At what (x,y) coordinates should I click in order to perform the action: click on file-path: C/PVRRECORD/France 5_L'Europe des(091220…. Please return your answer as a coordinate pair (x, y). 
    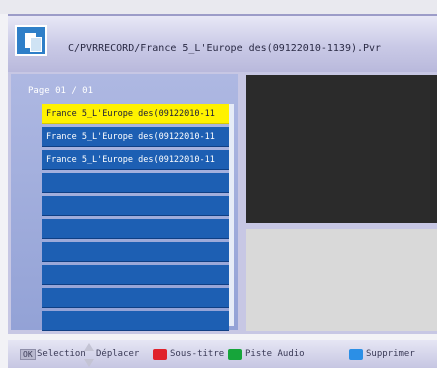
    Looking at the image, I should click on (225, 48).